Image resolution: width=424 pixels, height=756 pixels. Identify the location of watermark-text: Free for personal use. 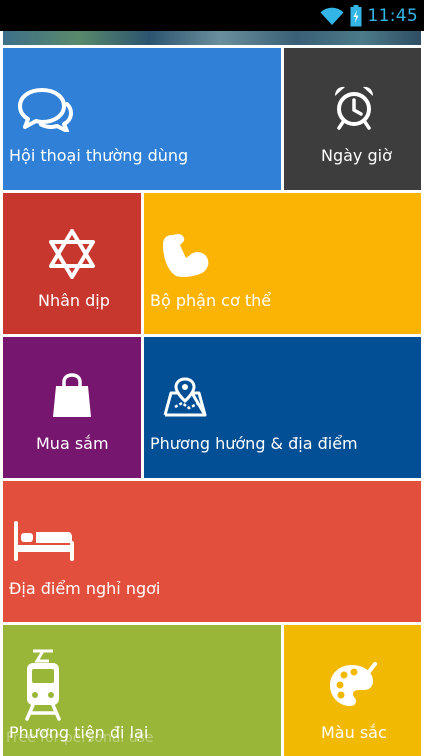
(80, 738).